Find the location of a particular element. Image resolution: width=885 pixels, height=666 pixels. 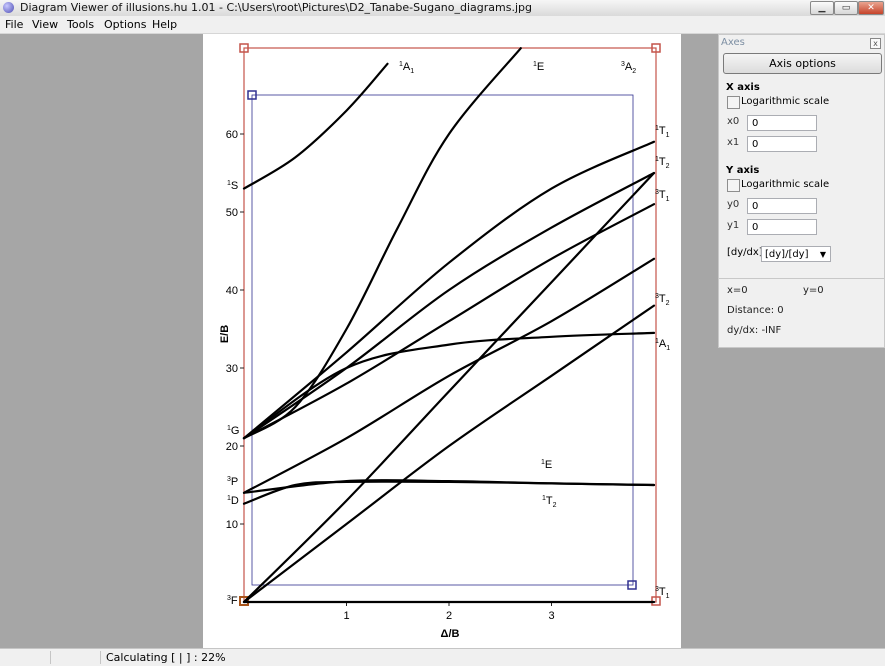

menu-view: View is located at coordinates (45, 24).